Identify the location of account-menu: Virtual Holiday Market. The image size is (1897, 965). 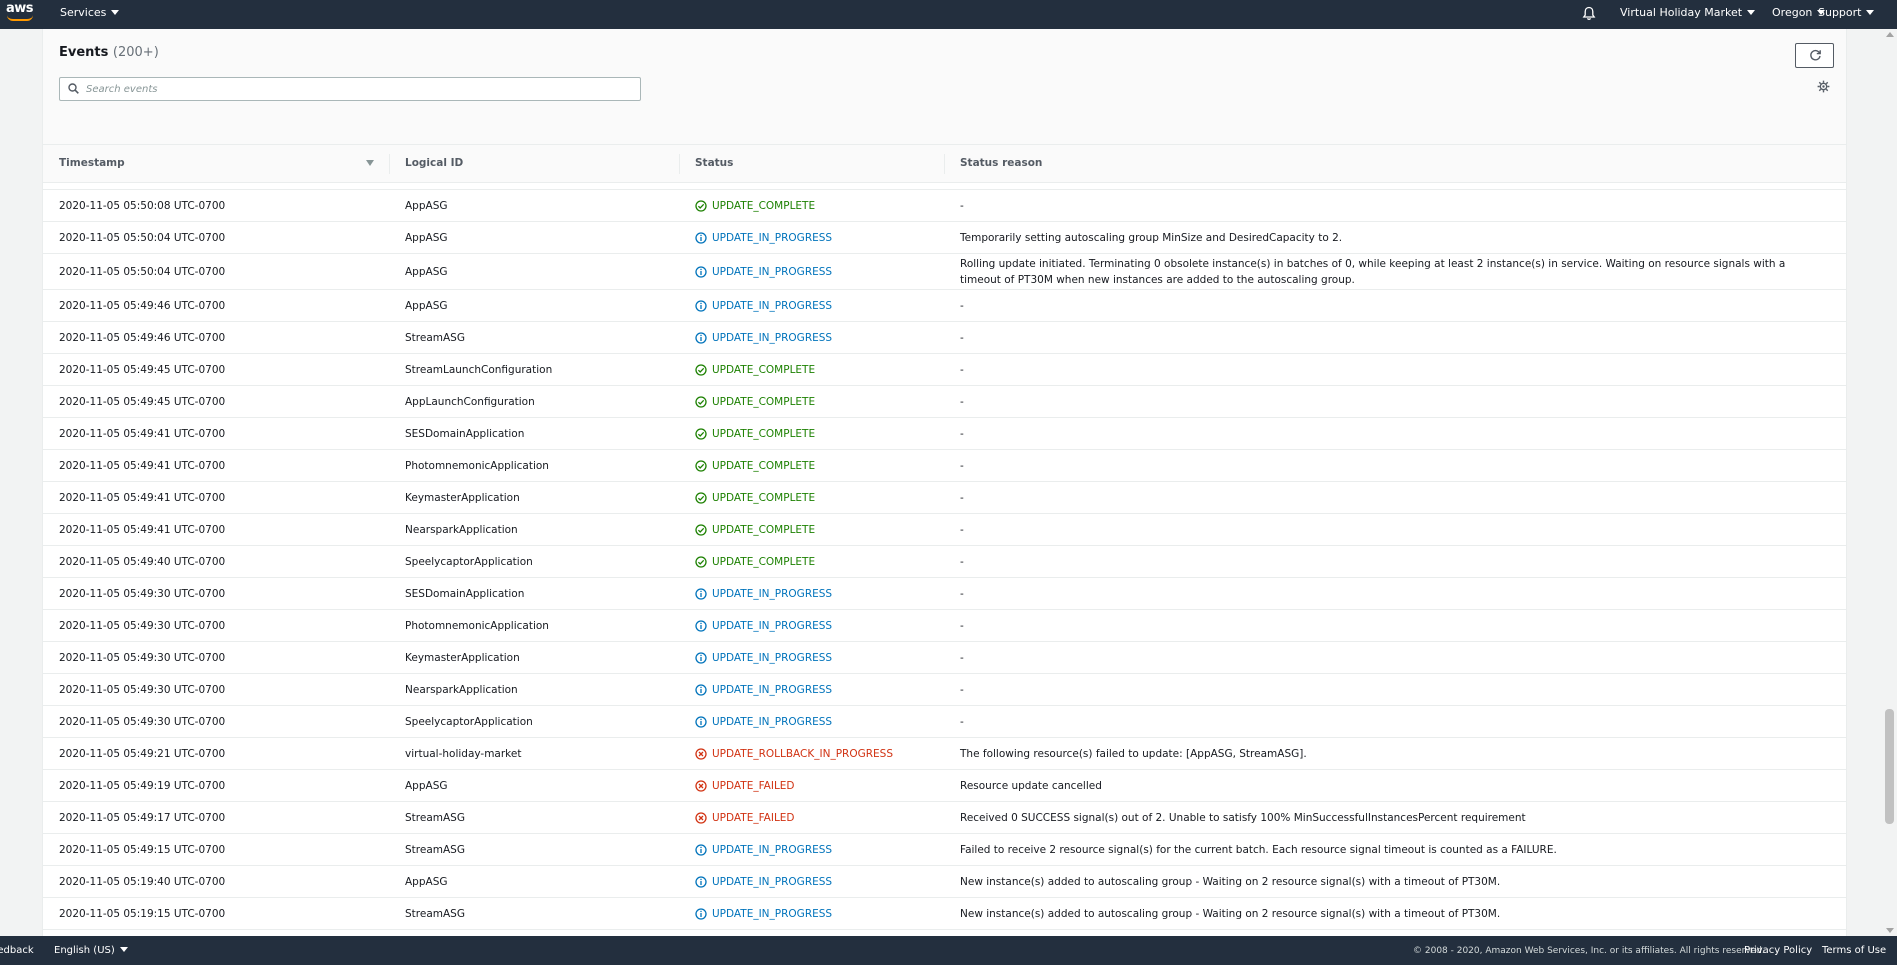
(1688, 12).